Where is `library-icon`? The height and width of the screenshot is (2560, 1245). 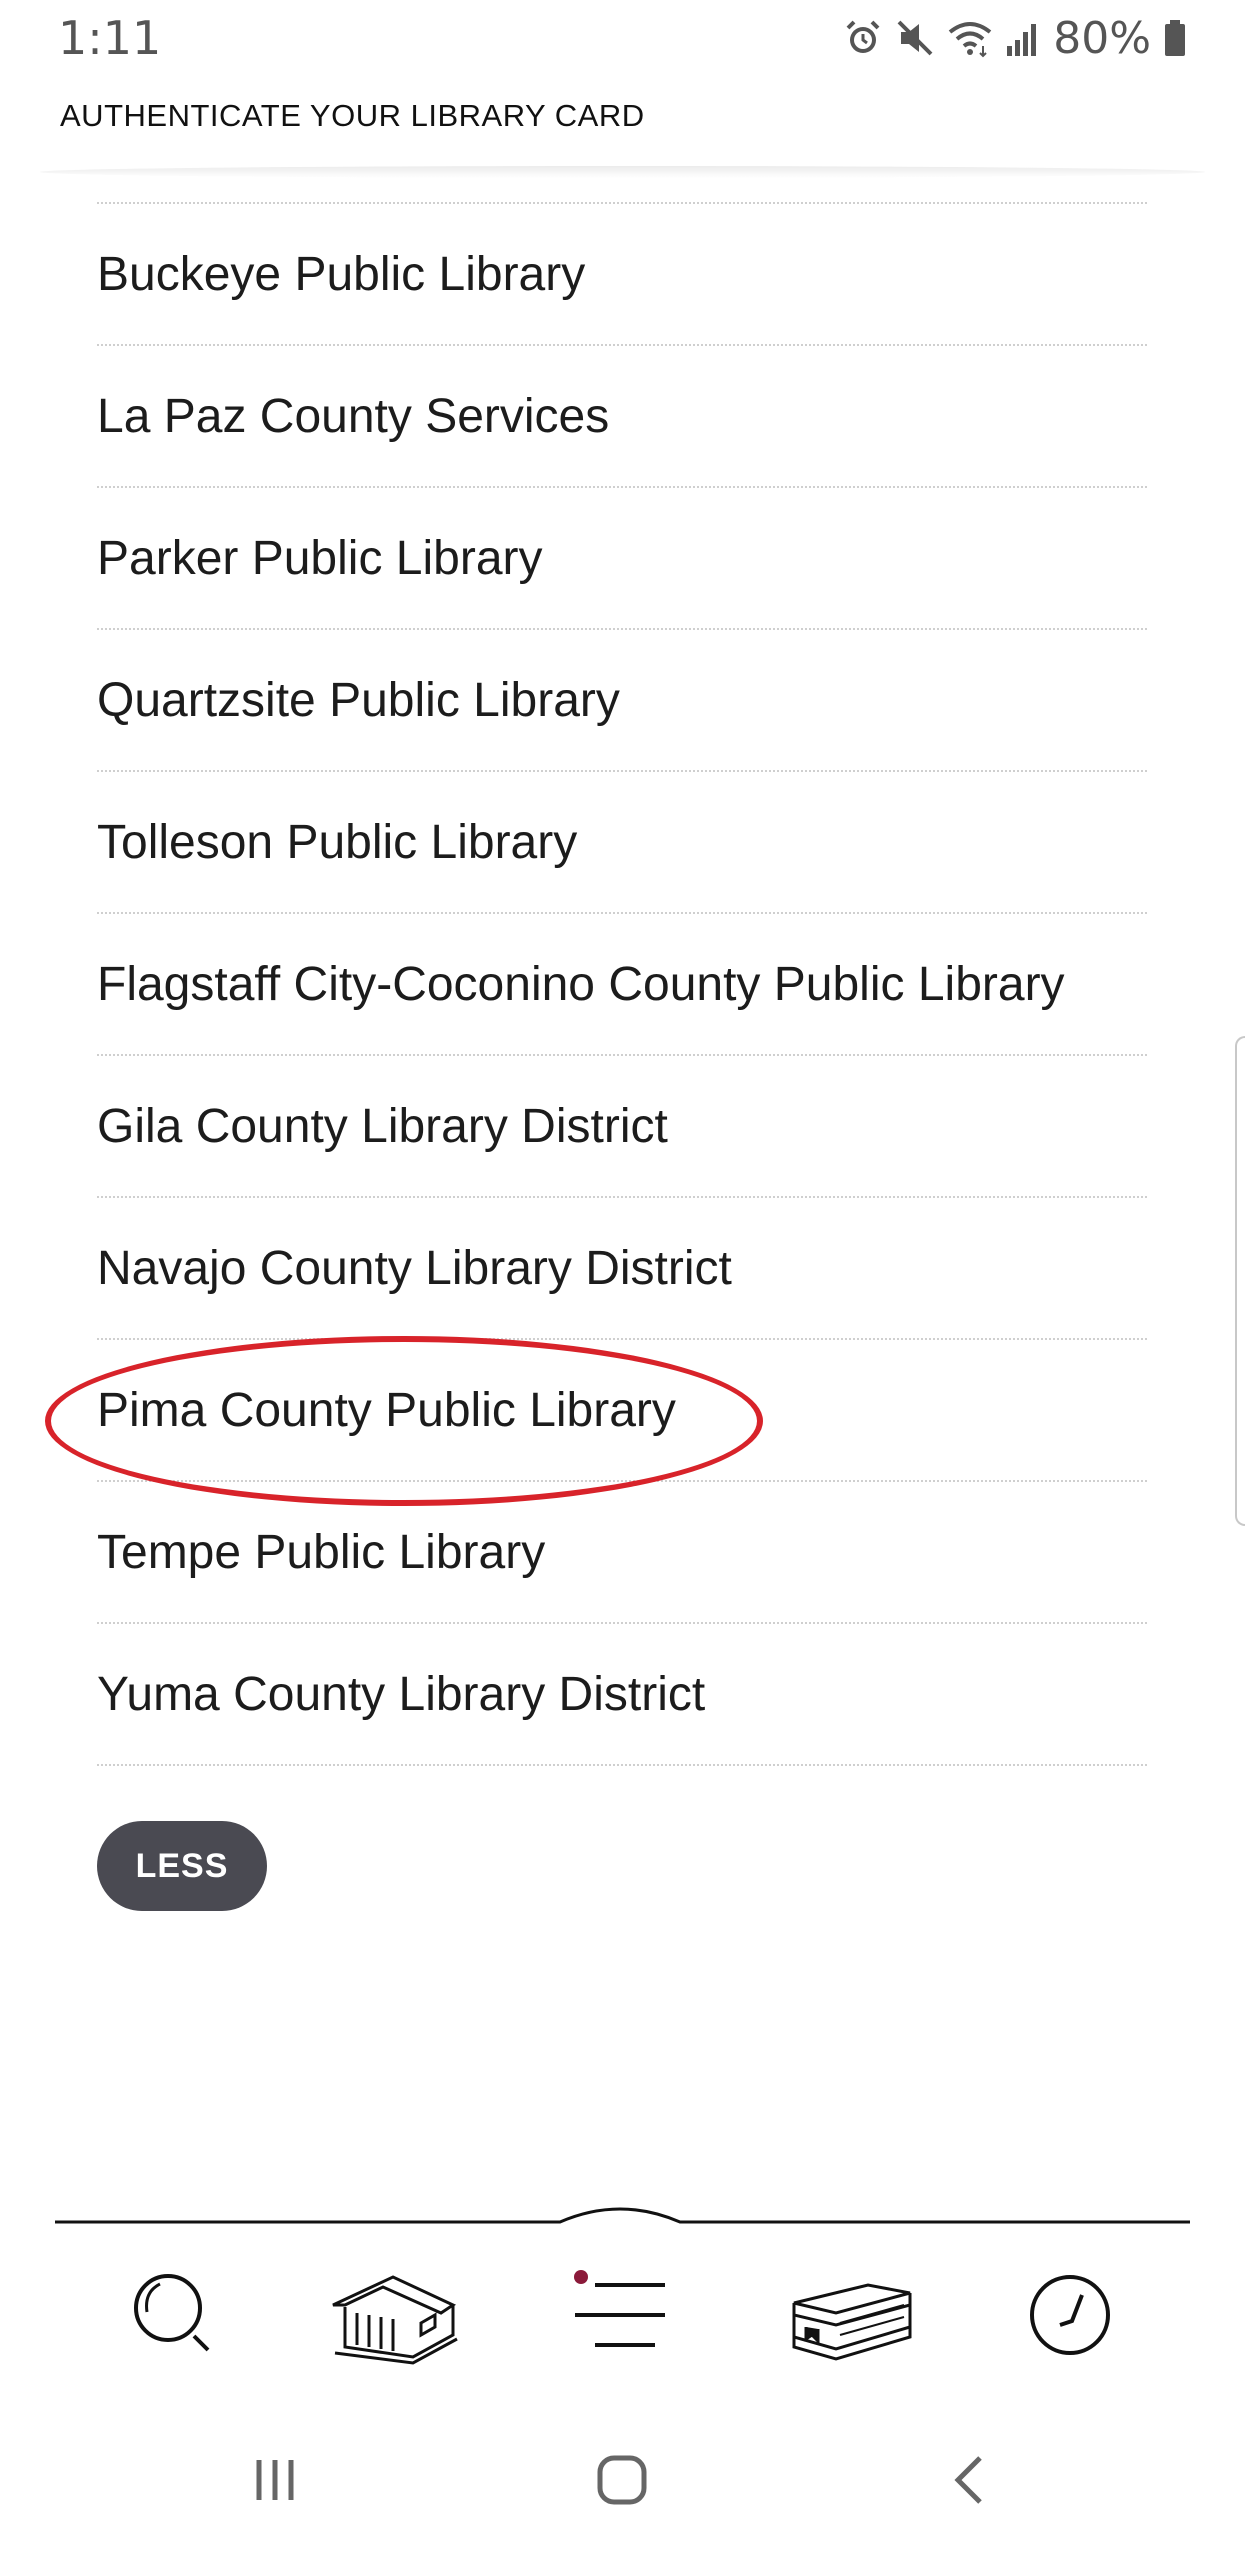 library-icon is located at coordinates (395, 2320).